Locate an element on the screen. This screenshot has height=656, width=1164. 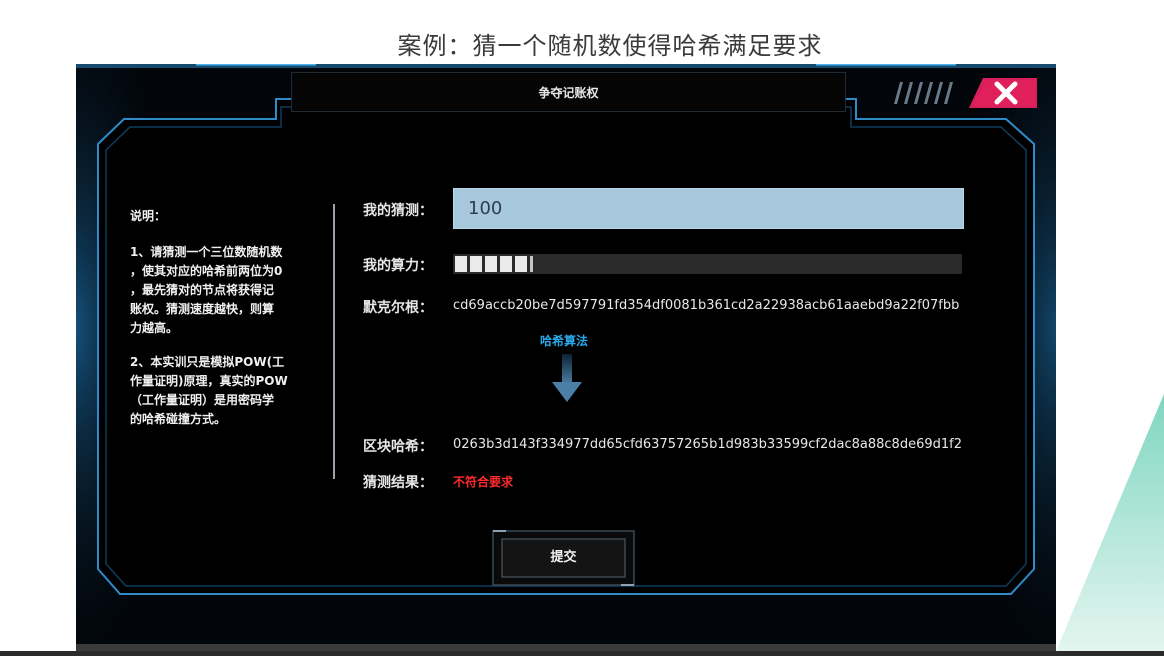
block-hash-label: 区块哈希： is located at coordinates (398, 447).